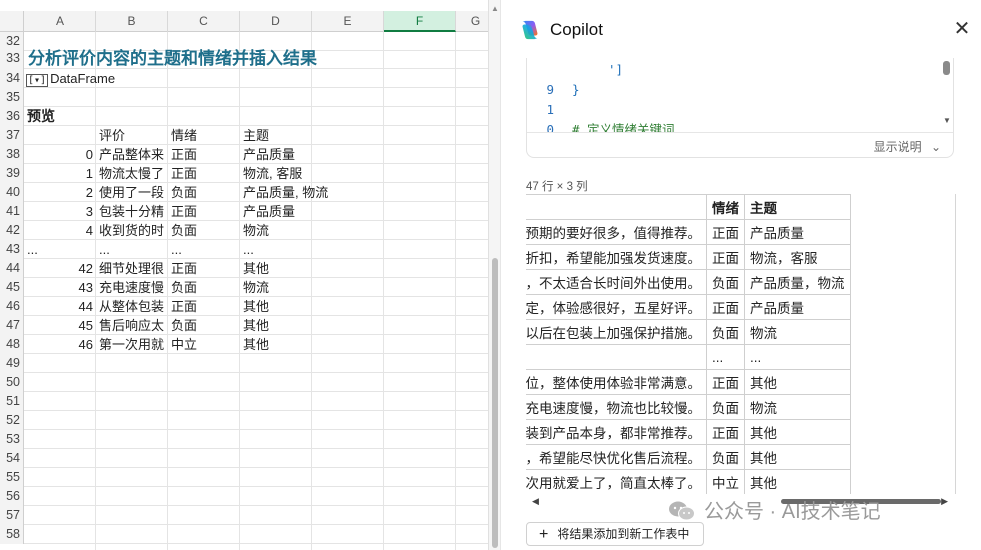 The image size is (981, 550). I want to click on row-number: 52, so click(12, 420).